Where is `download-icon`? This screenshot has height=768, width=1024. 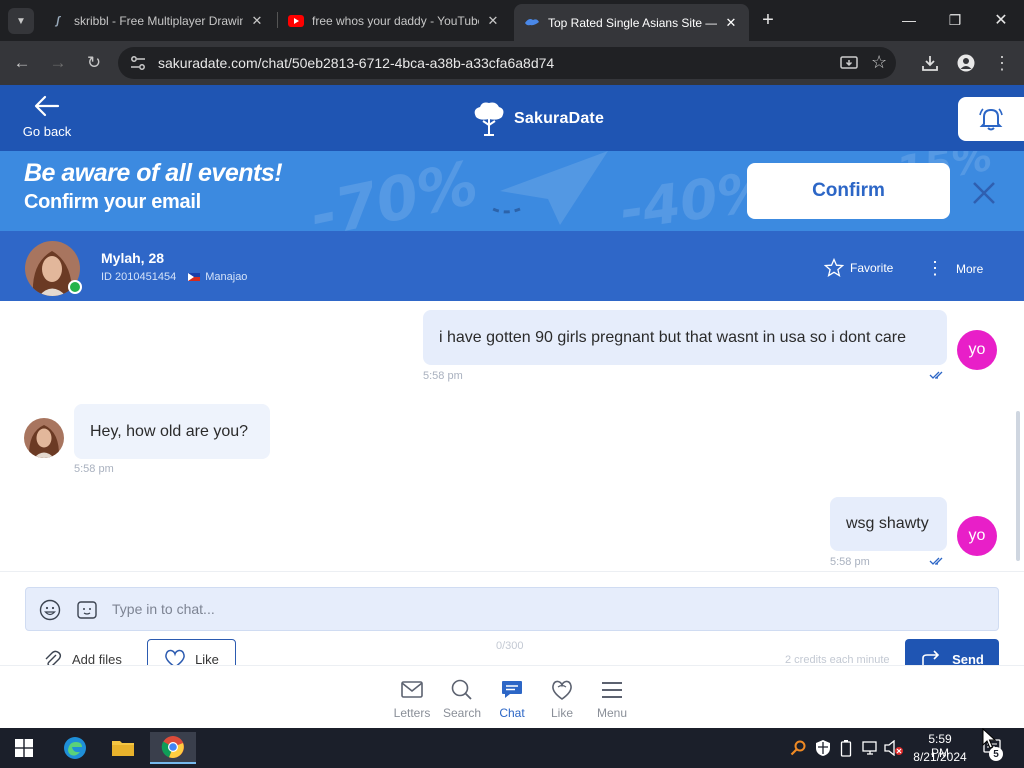
download-icon is located at coordinates (930, 63).